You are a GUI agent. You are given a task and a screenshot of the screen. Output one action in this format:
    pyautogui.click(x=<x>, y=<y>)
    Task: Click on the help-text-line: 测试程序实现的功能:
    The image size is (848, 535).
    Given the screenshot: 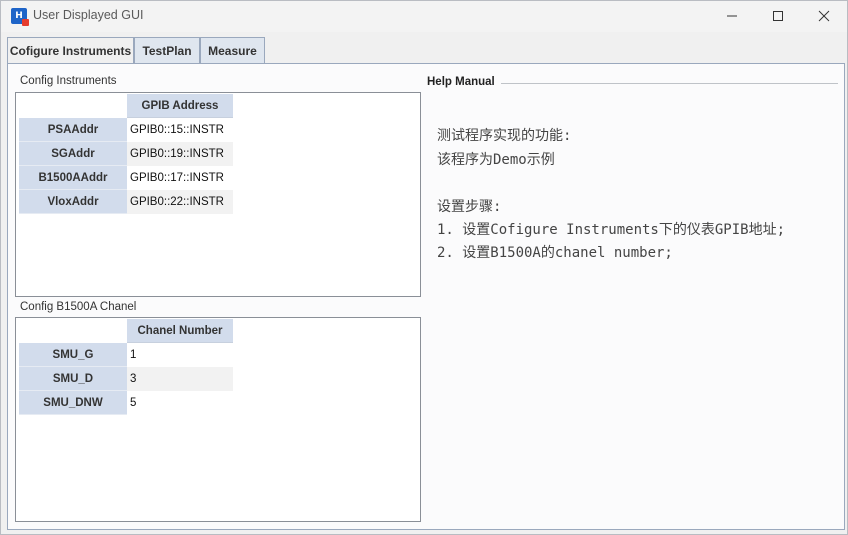 What is the action you would take?
    pyautogui.click(x=504, y=136)
    